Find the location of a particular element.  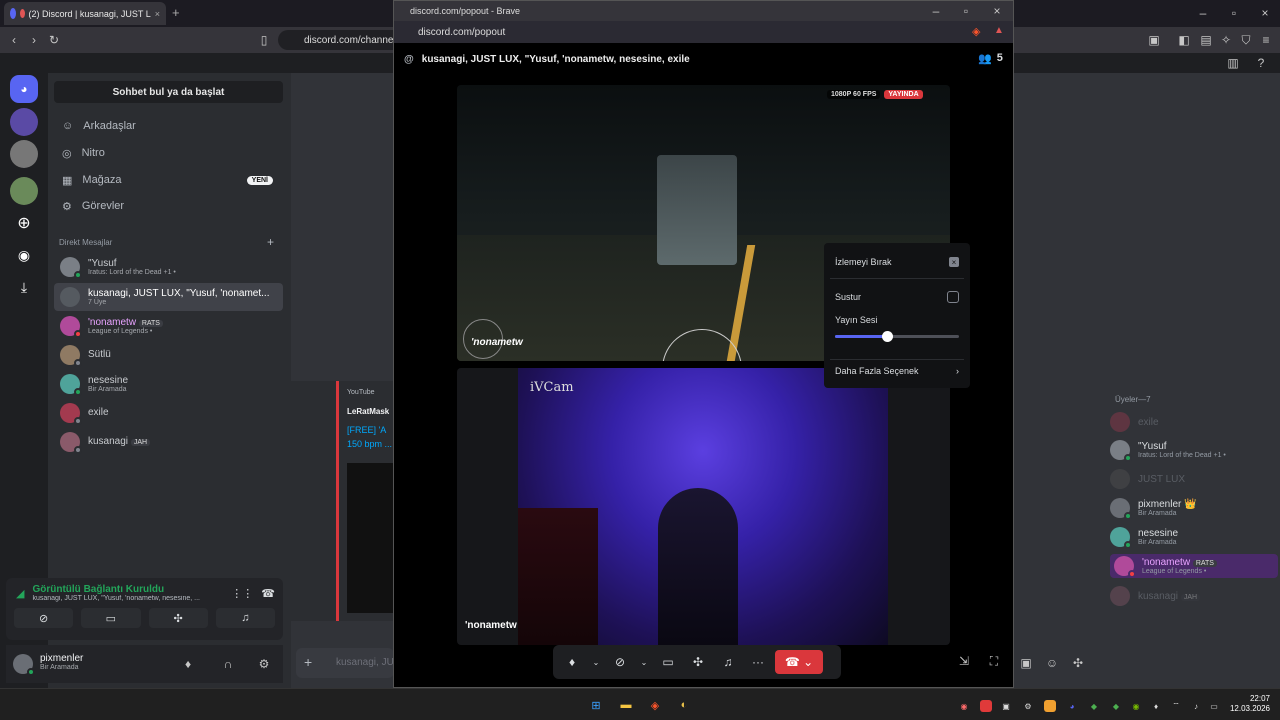

participants-button: 👥 5 is located at coordinates (990, 58).